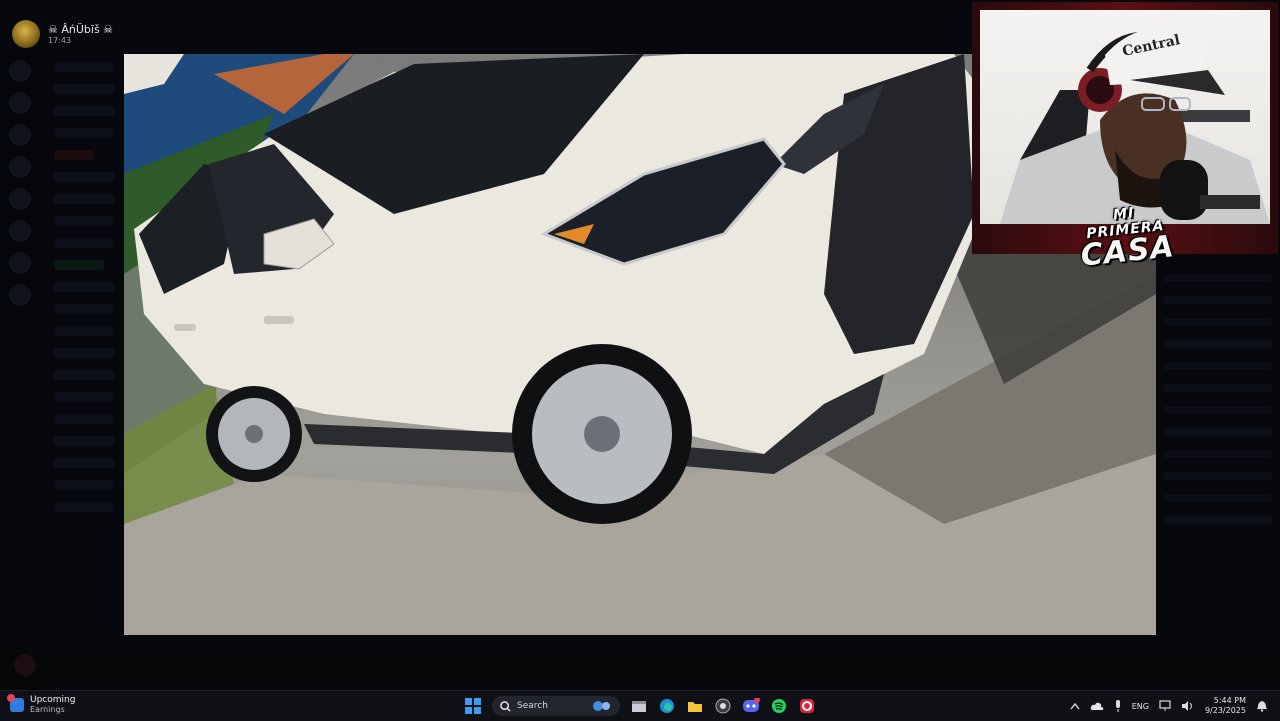 The height and width of the screenshot is (721, 1280). I want to click on discord-icon, so click(751, 706).